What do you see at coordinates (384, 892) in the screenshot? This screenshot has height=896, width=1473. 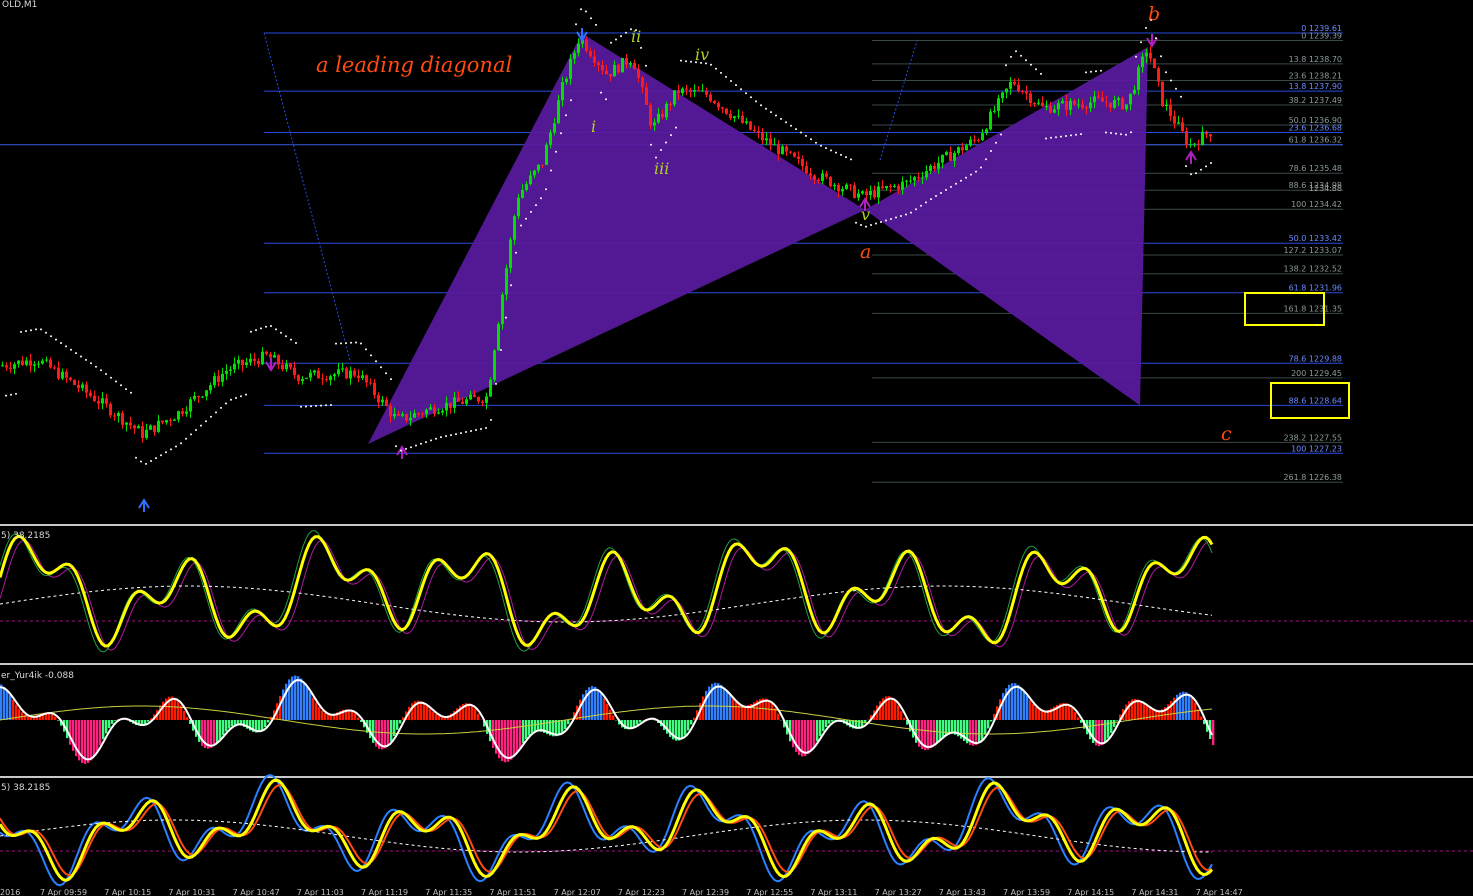 I see `time-axis-tick: 7 Apr 11:19` at bounding box center [384, 892].